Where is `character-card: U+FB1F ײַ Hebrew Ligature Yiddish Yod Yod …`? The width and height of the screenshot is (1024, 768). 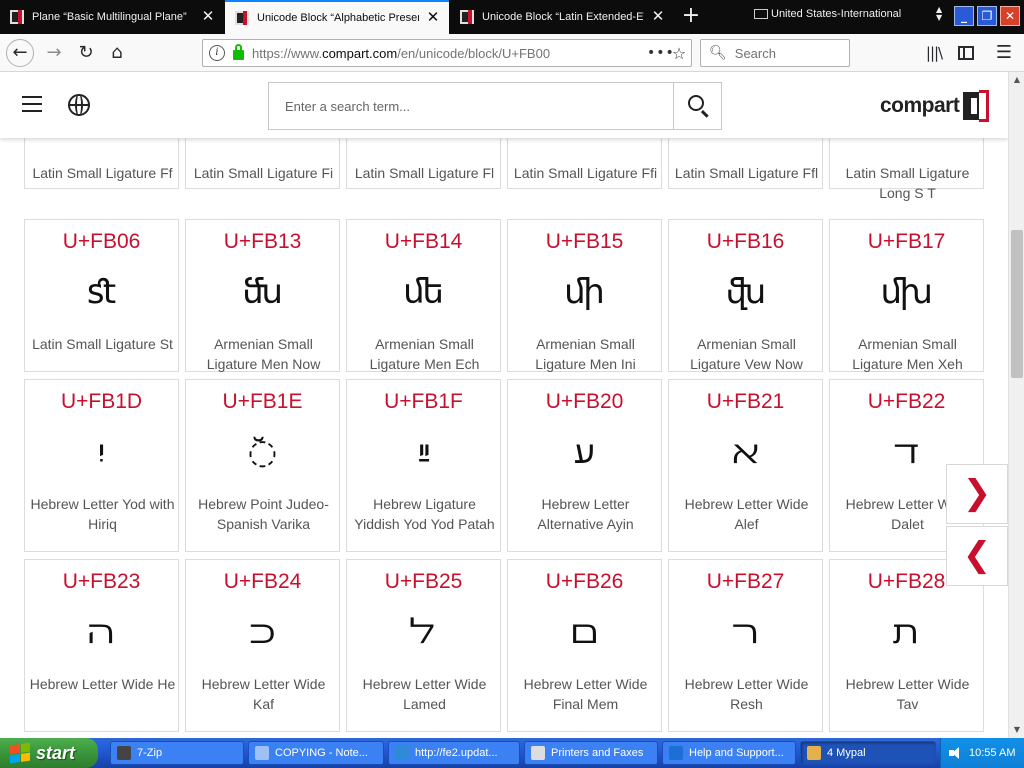 character-card: U+FB1F ײַ Hebrew Ligature Yiddish Yod Yod … is located at coordinates (423, 465).